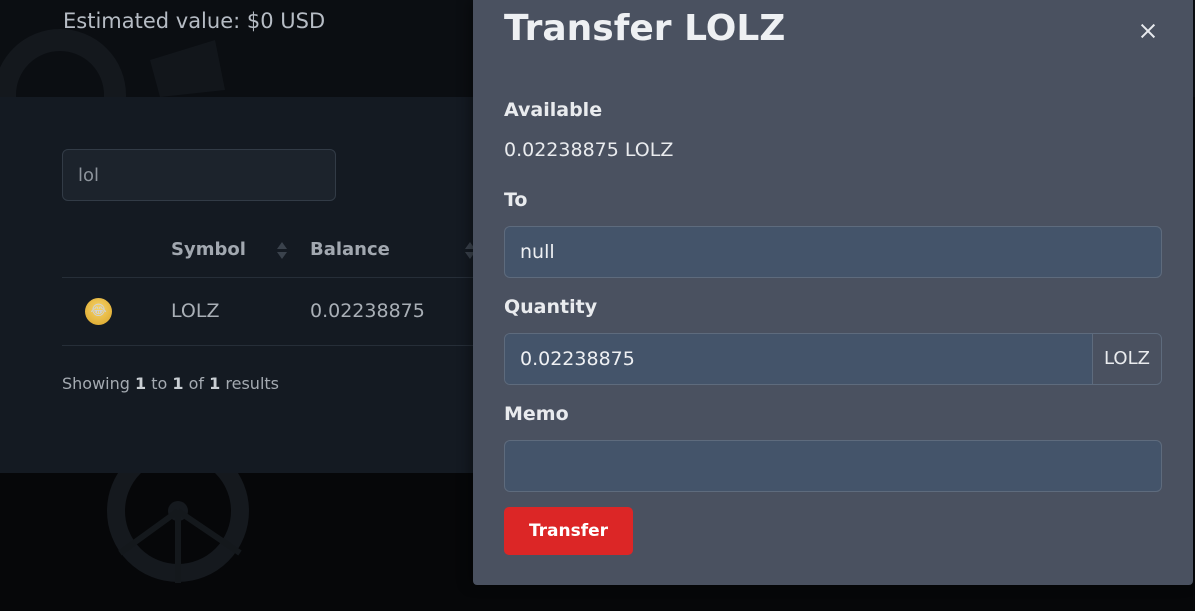  Describe the element at coordinates (568, 531) in the screenshot. I see `transfer-button: Transfer` at that location.